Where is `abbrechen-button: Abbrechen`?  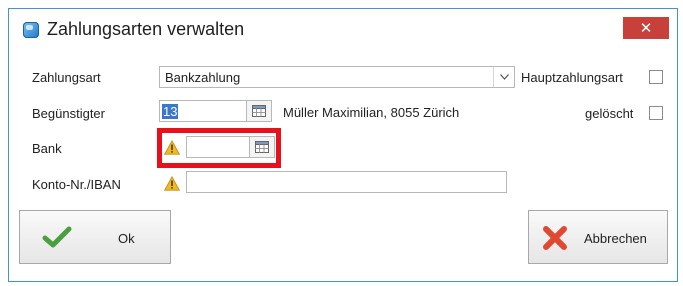
abbrechen-button: Abbrechen is located at coordinates (598, 237).